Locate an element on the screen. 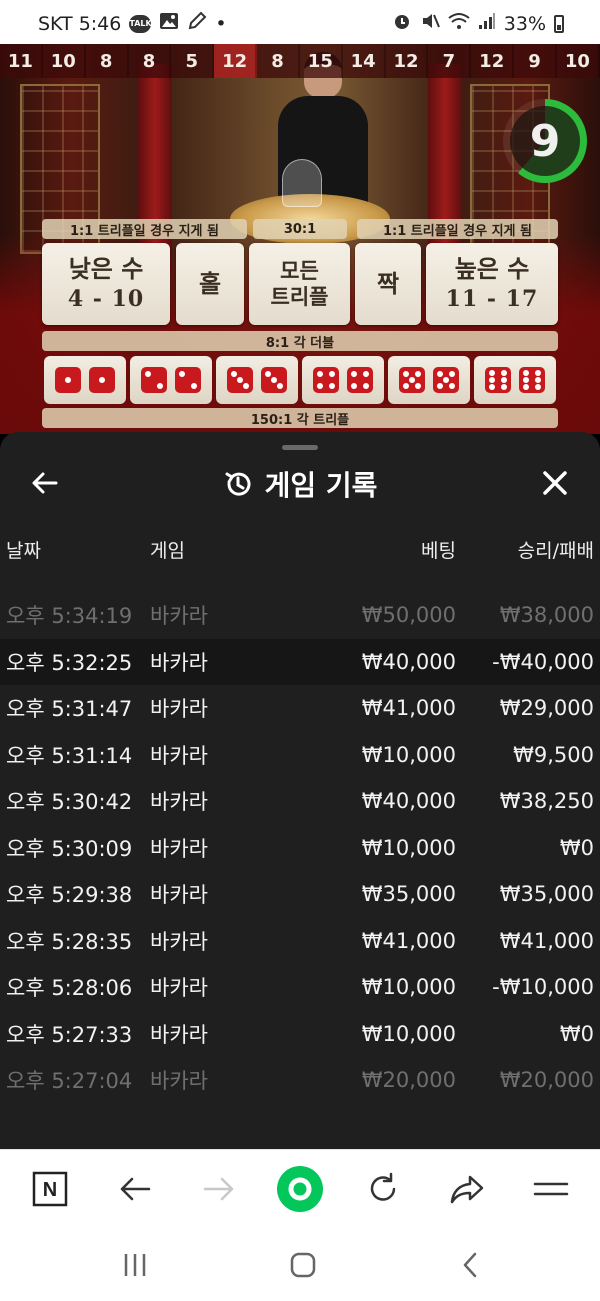 This screenshot has height=1301, width=600. green-dot-button is located at coordinates (300, 1189).